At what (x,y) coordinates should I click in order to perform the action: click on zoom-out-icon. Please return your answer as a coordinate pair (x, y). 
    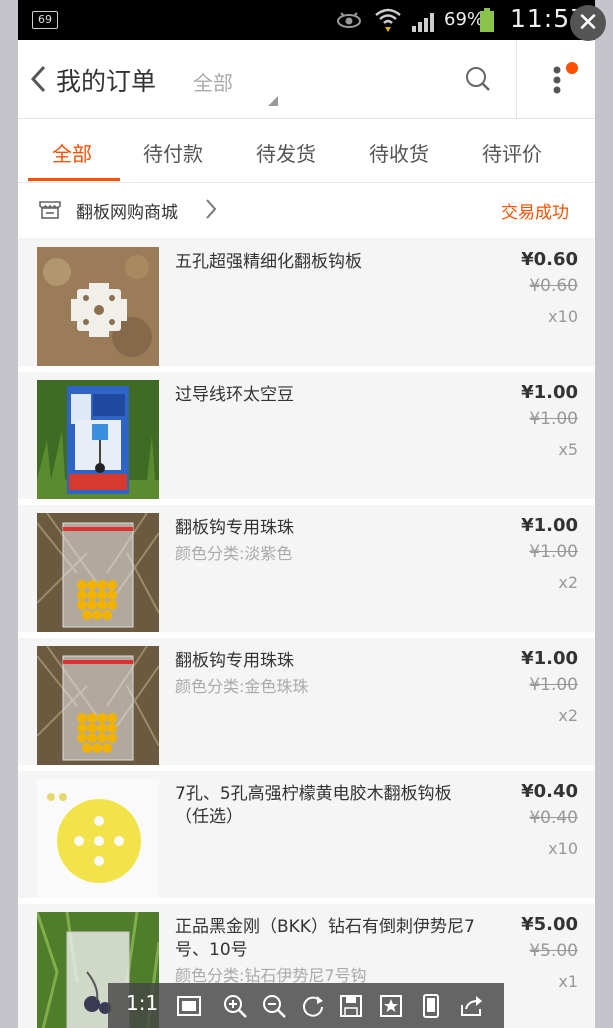
    Looking at the image, I should click on (274, 1006).